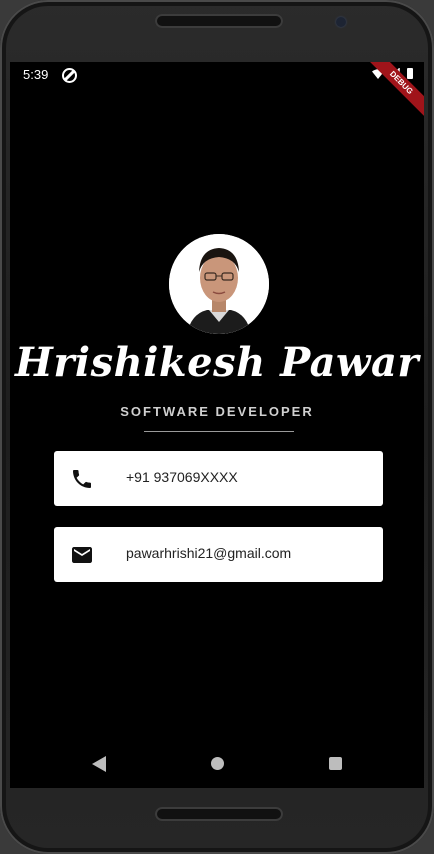 The height and width of the screenshot is (854, 434). I want to click on home-icon, so click(217, 763).